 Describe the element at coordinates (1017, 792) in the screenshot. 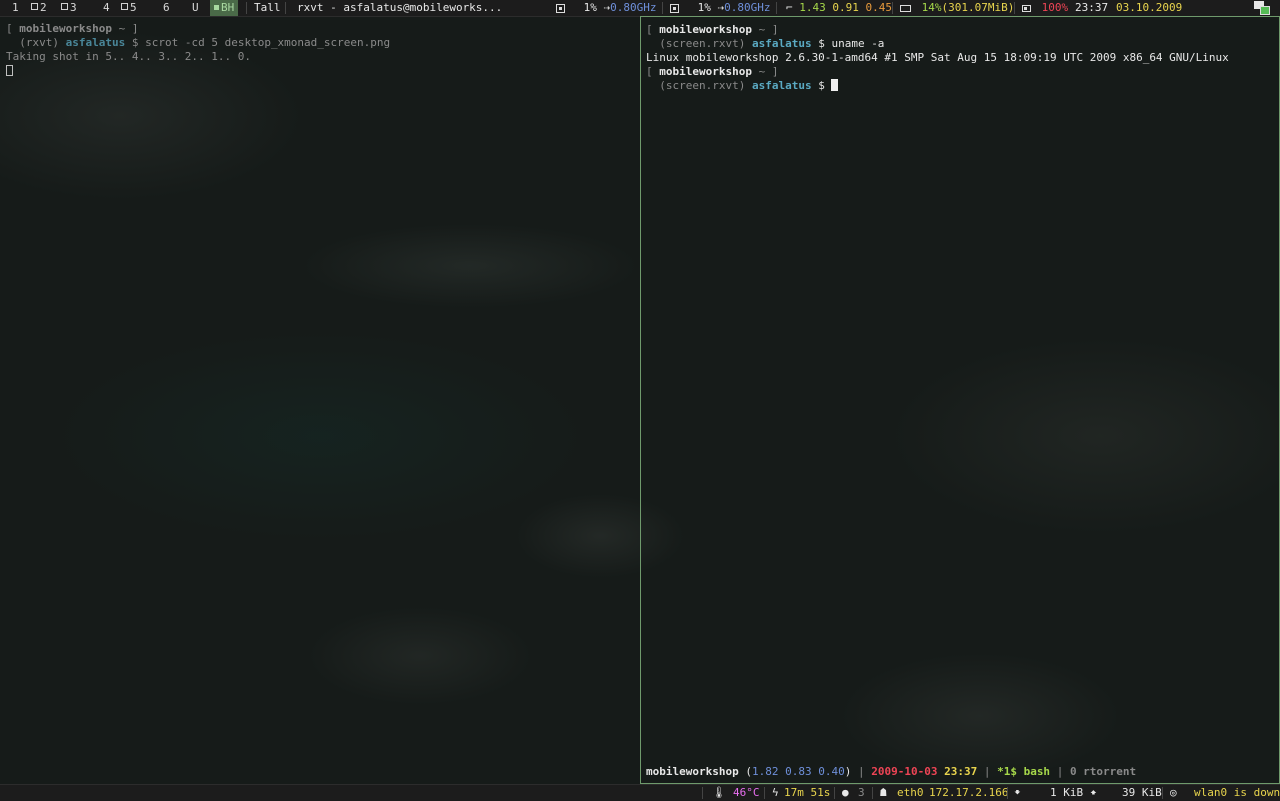

I see `download-arrow-icon: 🠻` at that location.